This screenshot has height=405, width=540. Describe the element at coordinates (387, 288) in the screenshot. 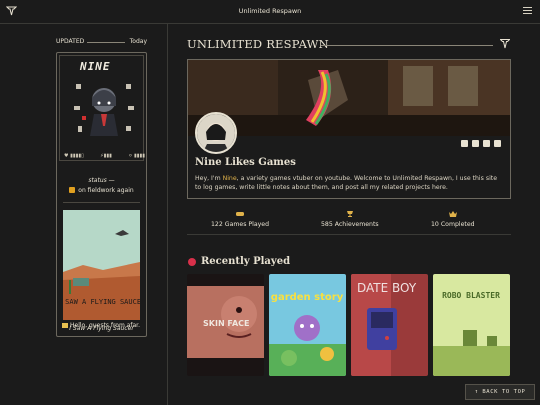

I see `game-title: DATE BOY` at that location.